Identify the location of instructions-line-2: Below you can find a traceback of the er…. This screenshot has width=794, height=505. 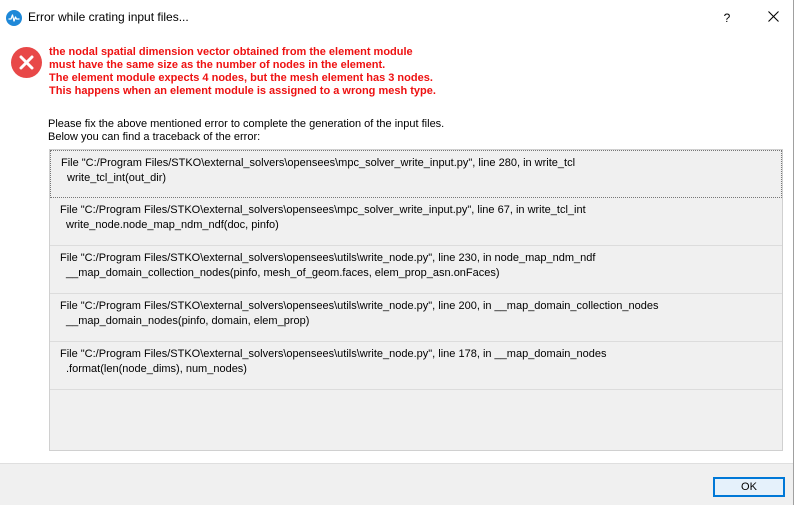
(154, 137).